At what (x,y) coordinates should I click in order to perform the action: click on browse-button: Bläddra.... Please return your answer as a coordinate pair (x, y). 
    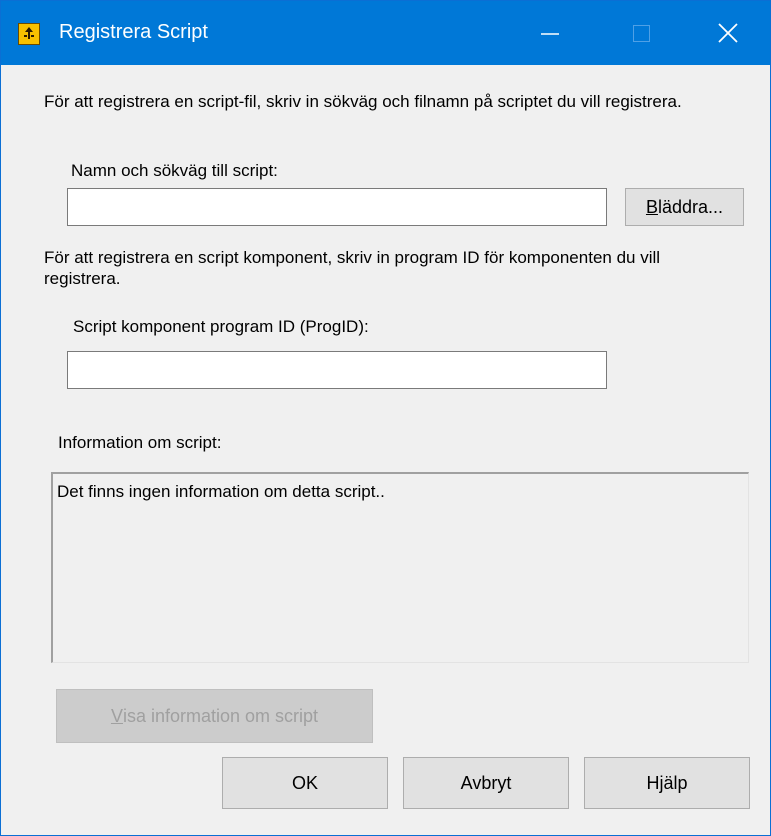
    Looking at the image, I should click on (684, 207).